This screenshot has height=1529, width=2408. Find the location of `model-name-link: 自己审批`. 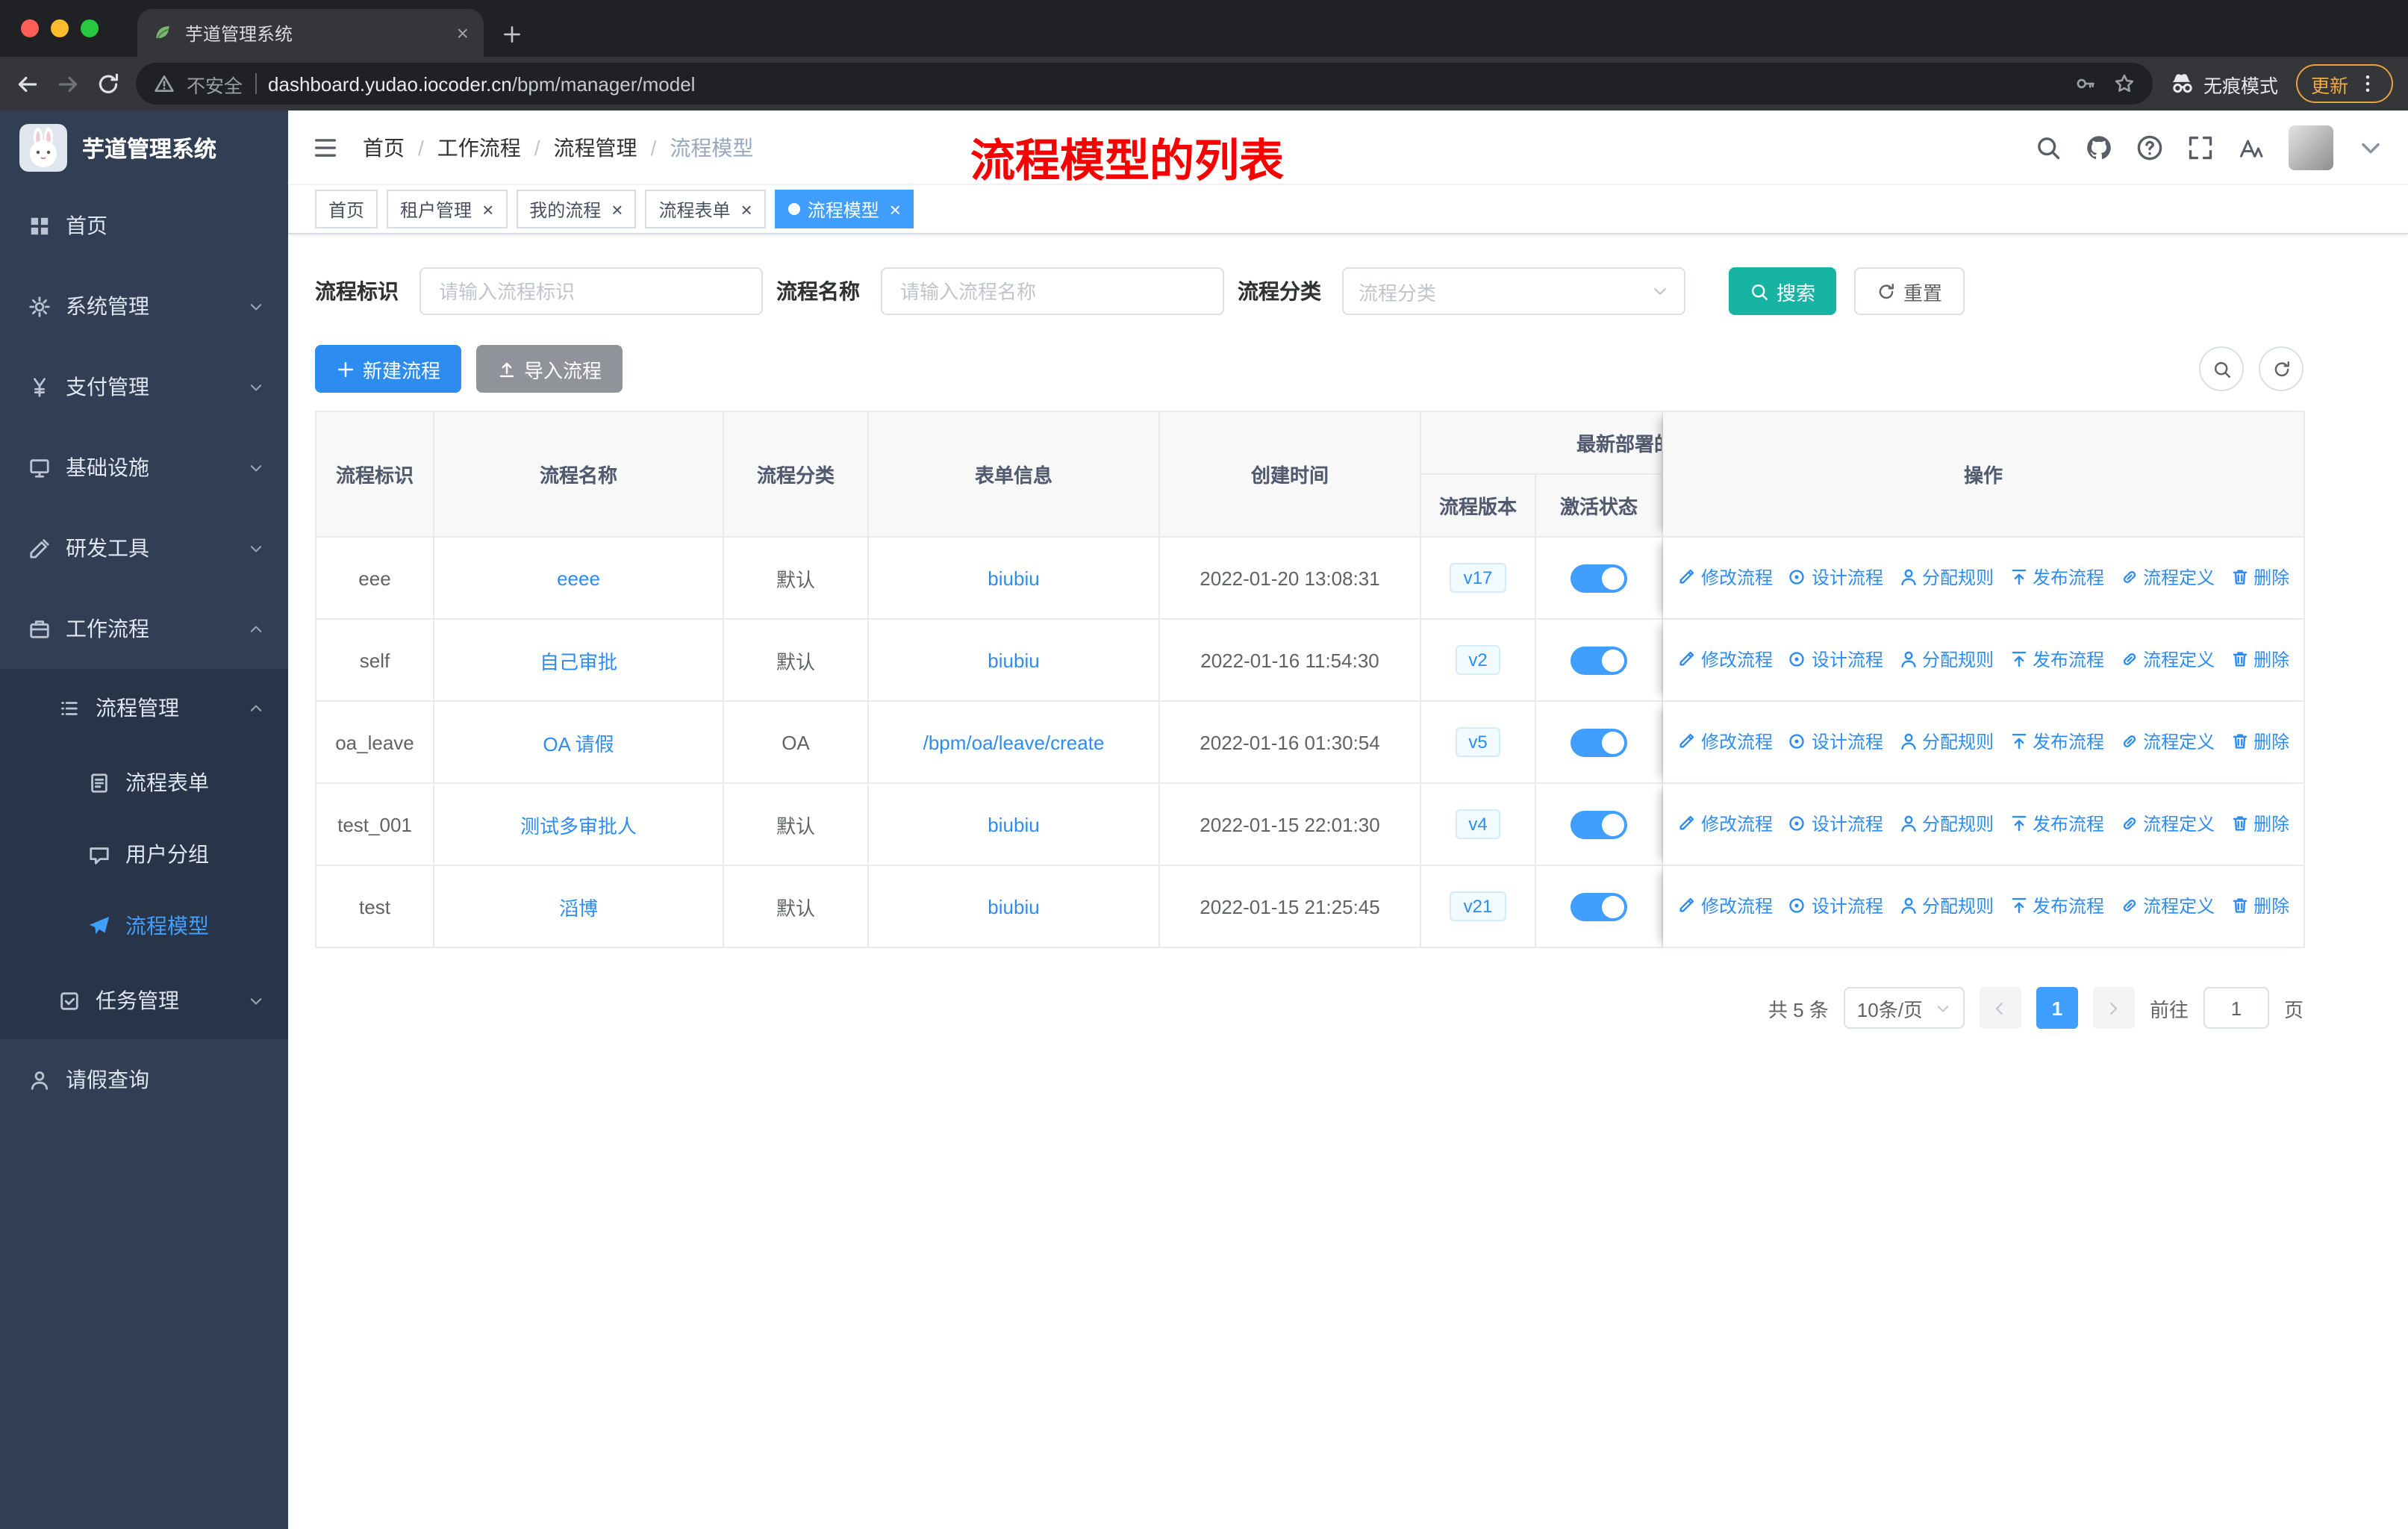

model-name-link: 自己审批 is located at coordinates (578, 661).